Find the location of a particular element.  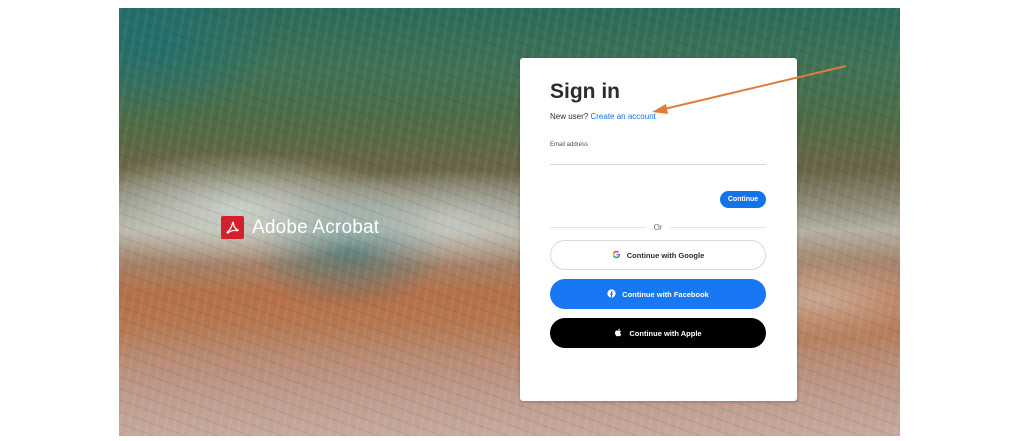

apple-icon is located at coordinates (618, 333).